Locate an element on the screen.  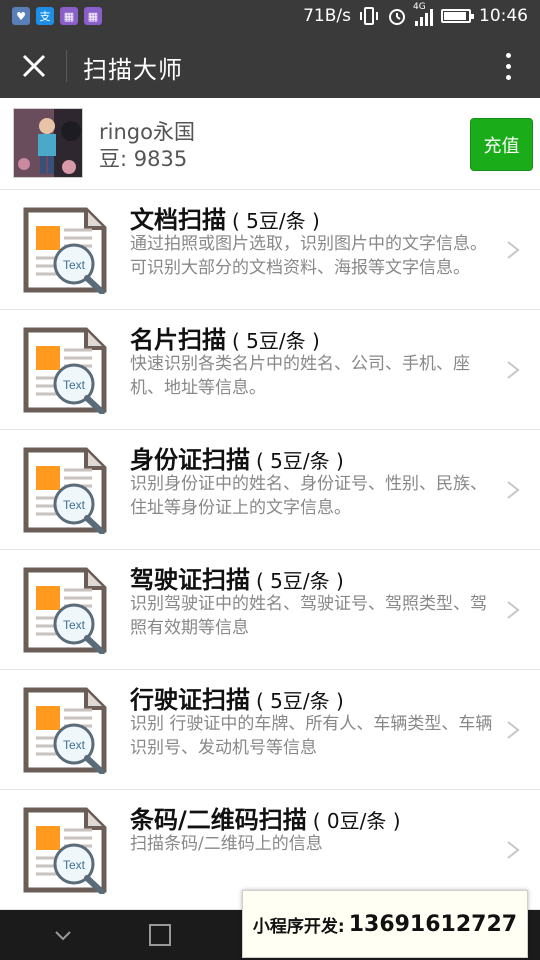
item-description: 识别驾驶证中的姓名、驾驶证号、驾照类型、驾照有效期等信息 is located at coordinates (308, 616).